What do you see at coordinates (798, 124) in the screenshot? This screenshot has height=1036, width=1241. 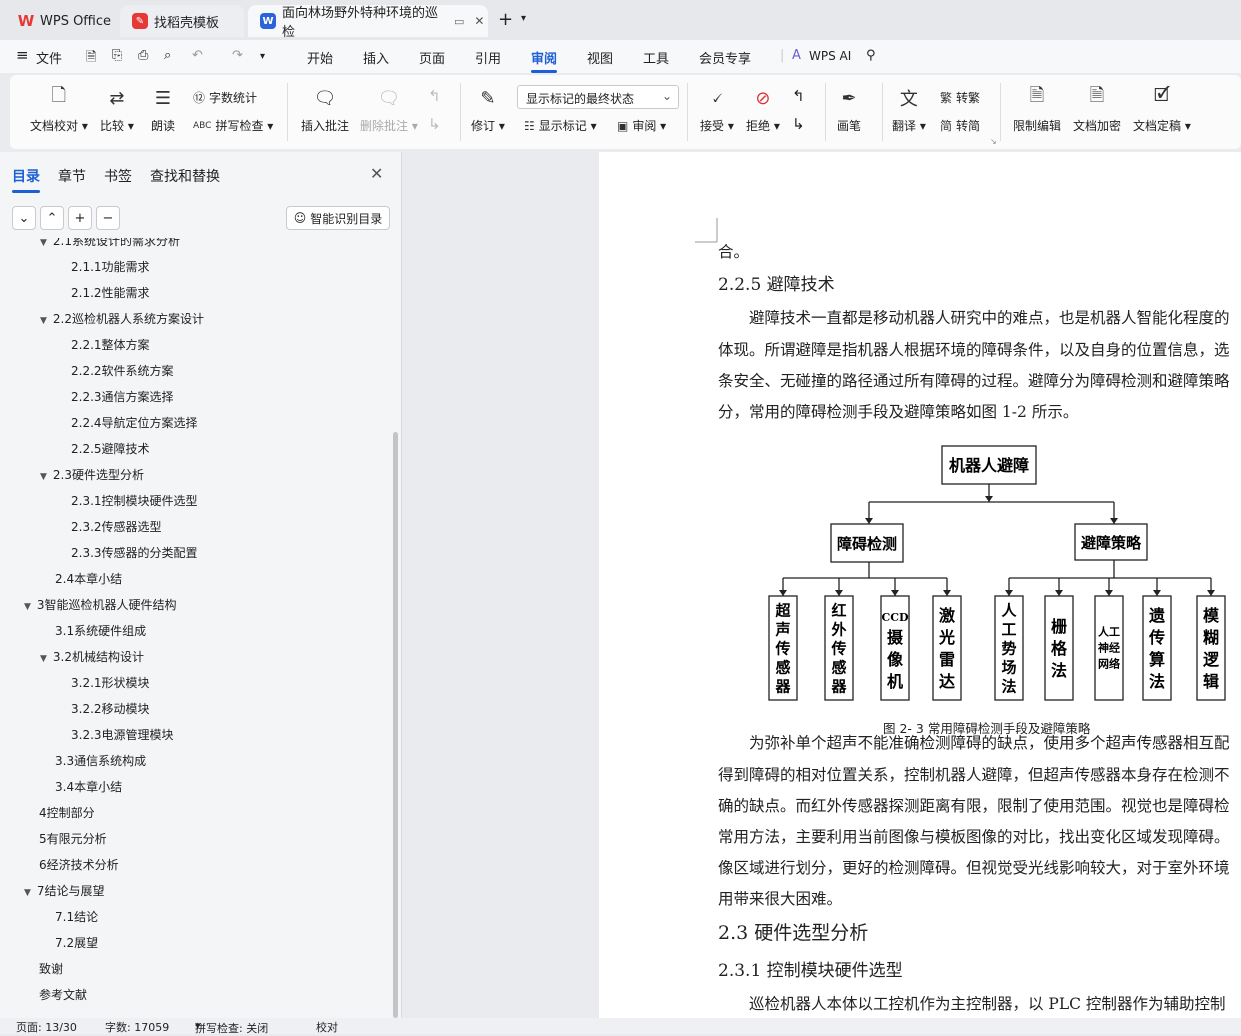 I see `next-change-icon: ↳` at bounding box center [798, 124].